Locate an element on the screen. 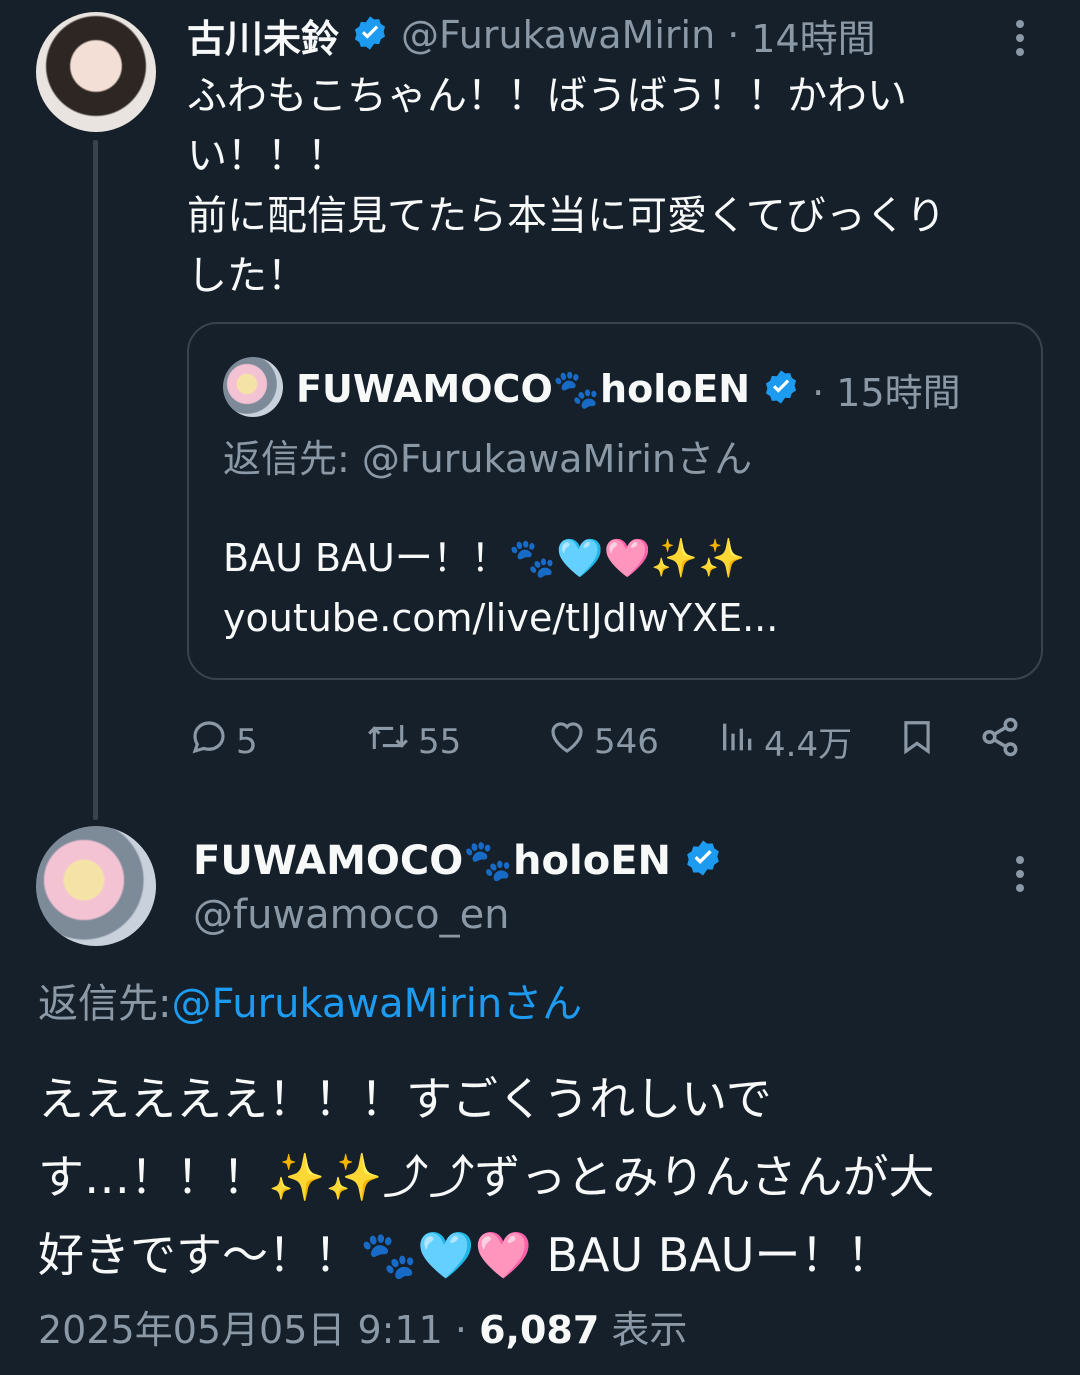 The width and height of the screenshot is (1080, 1375). quote-reply-line: 返信先: @FurukawaMirinさん is located at coordinates (487, 459).